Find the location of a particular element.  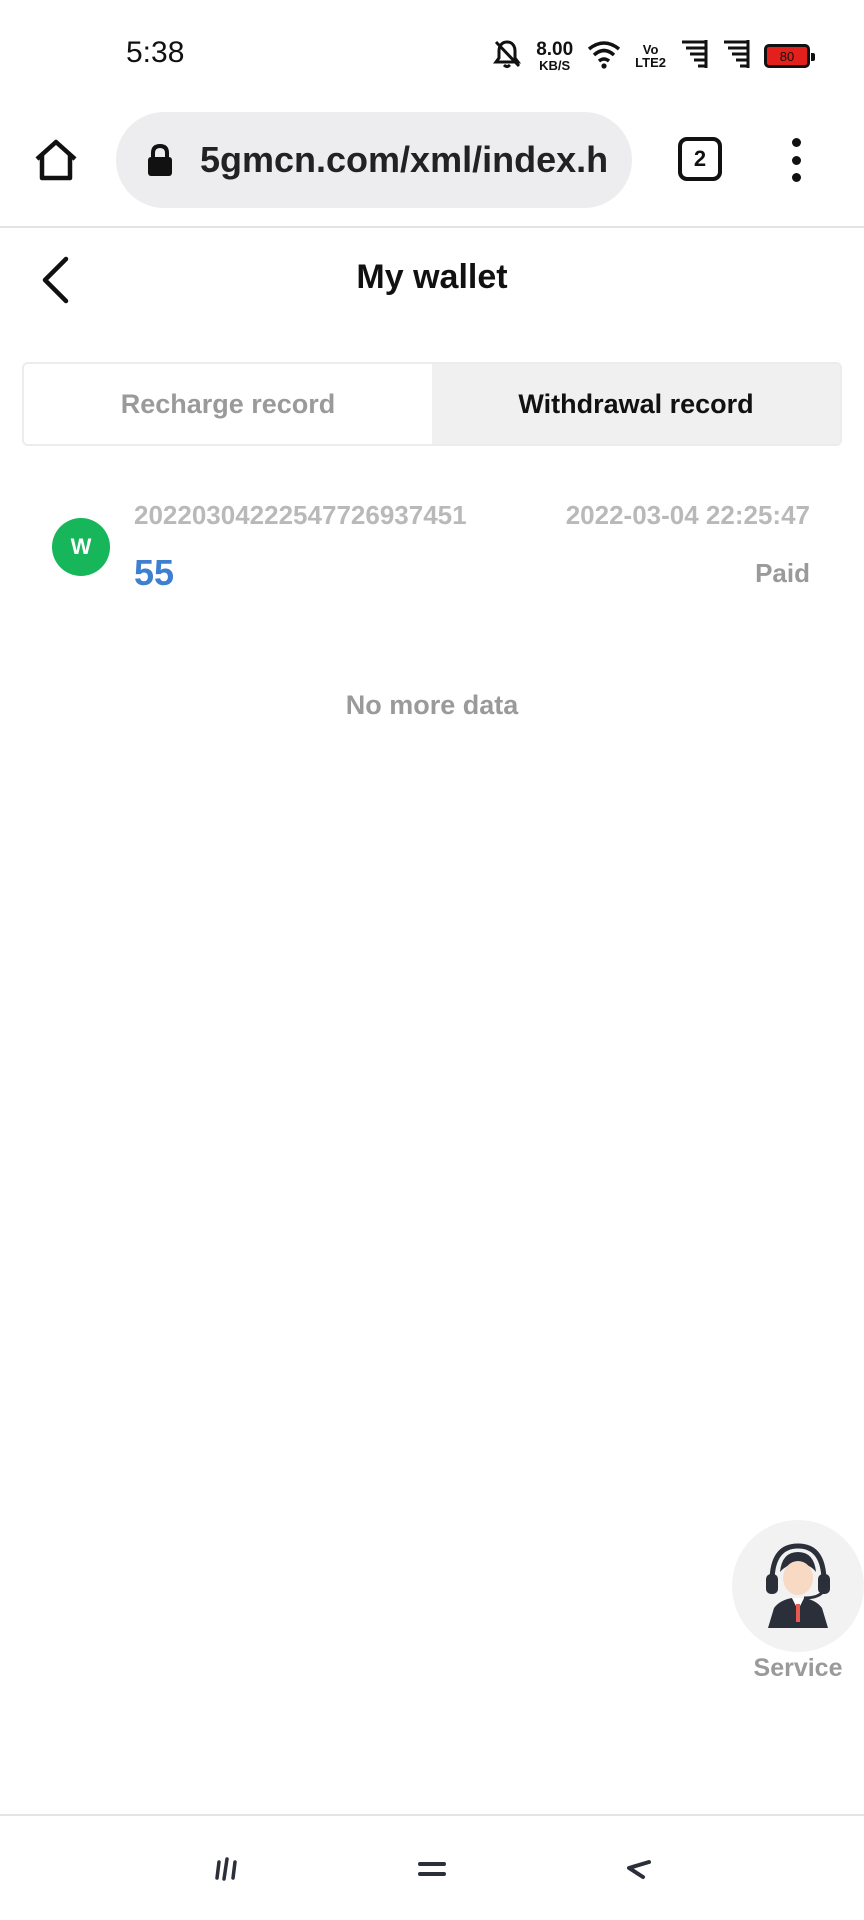

address-bar: 5gmcn.com/xml/index.h is located at coordinates (374, 160).